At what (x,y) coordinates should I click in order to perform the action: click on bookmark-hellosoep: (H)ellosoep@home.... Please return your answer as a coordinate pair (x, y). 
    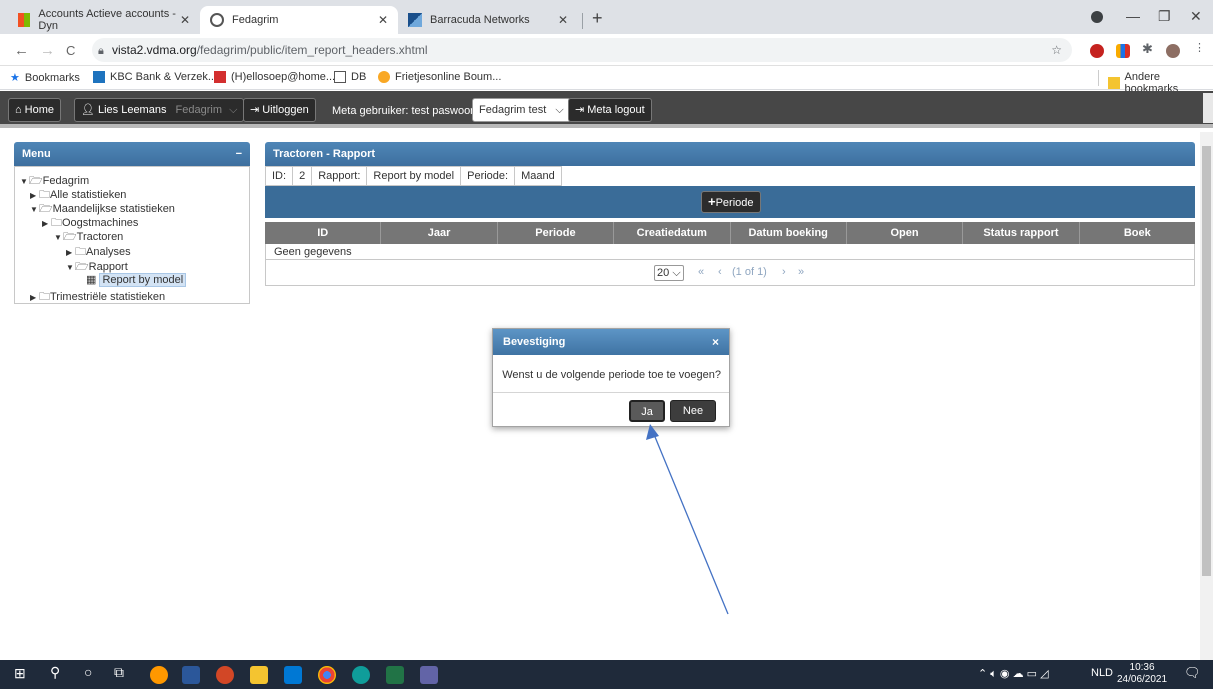
    Looking at the image, I should click on (274, 77).